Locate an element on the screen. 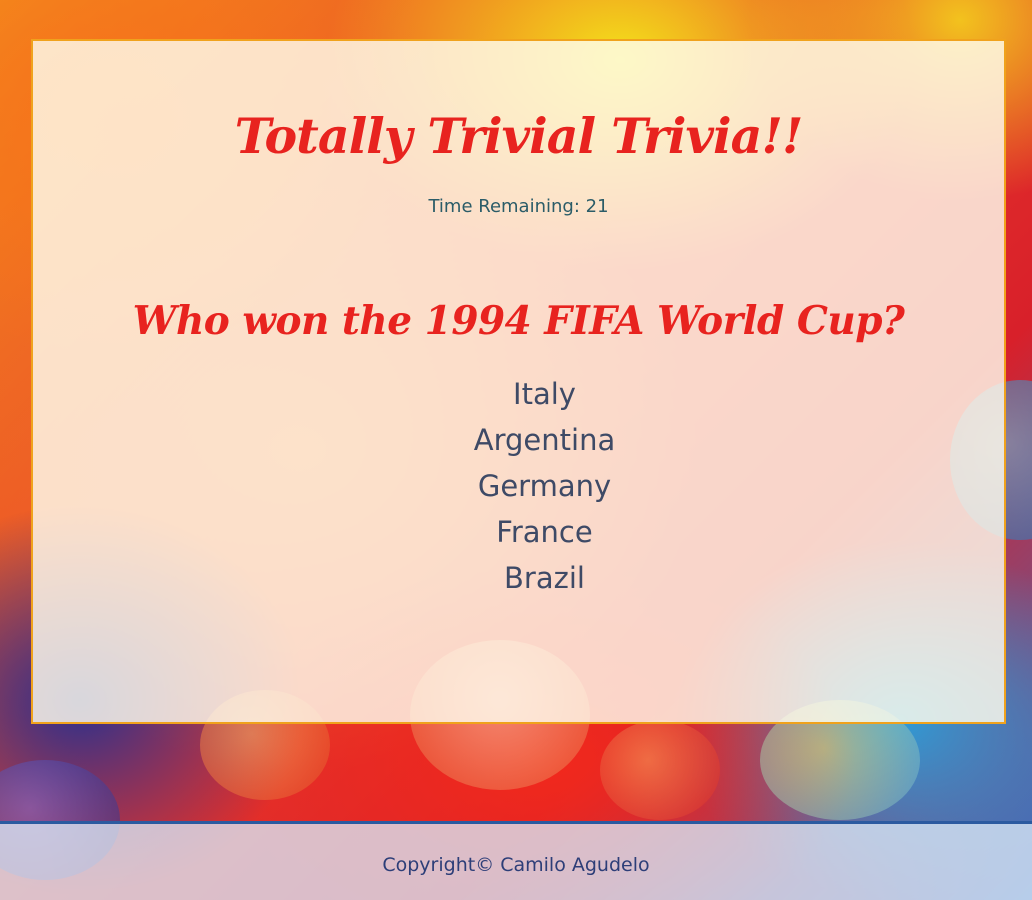 This screenshot has width=1032, height=900. answer-option: Brazil is located at coordinates (518, 581).